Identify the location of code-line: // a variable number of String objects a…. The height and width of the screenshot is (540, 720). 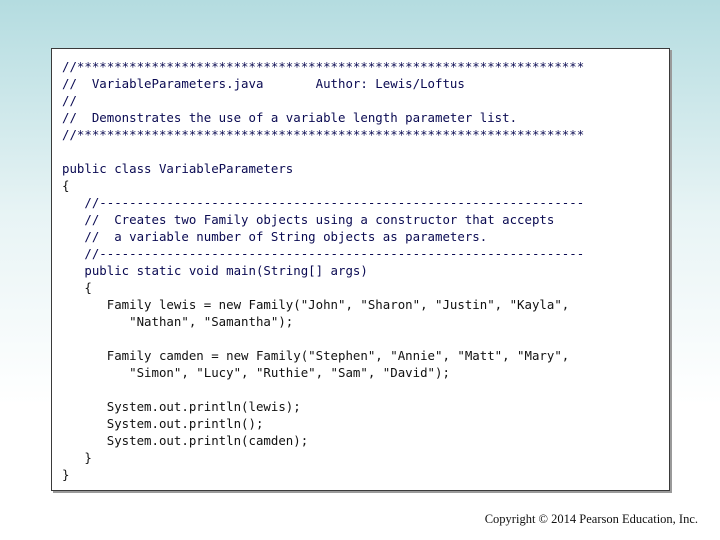
(275, 236).